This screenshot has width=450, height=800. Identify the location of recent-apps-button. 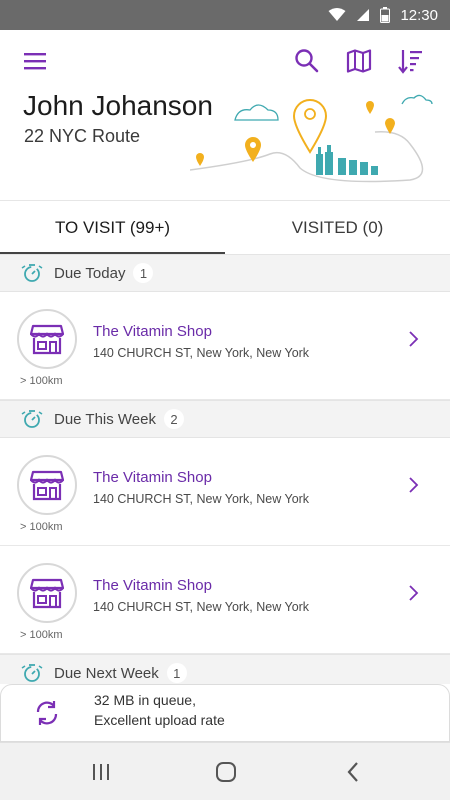
(101, 772).